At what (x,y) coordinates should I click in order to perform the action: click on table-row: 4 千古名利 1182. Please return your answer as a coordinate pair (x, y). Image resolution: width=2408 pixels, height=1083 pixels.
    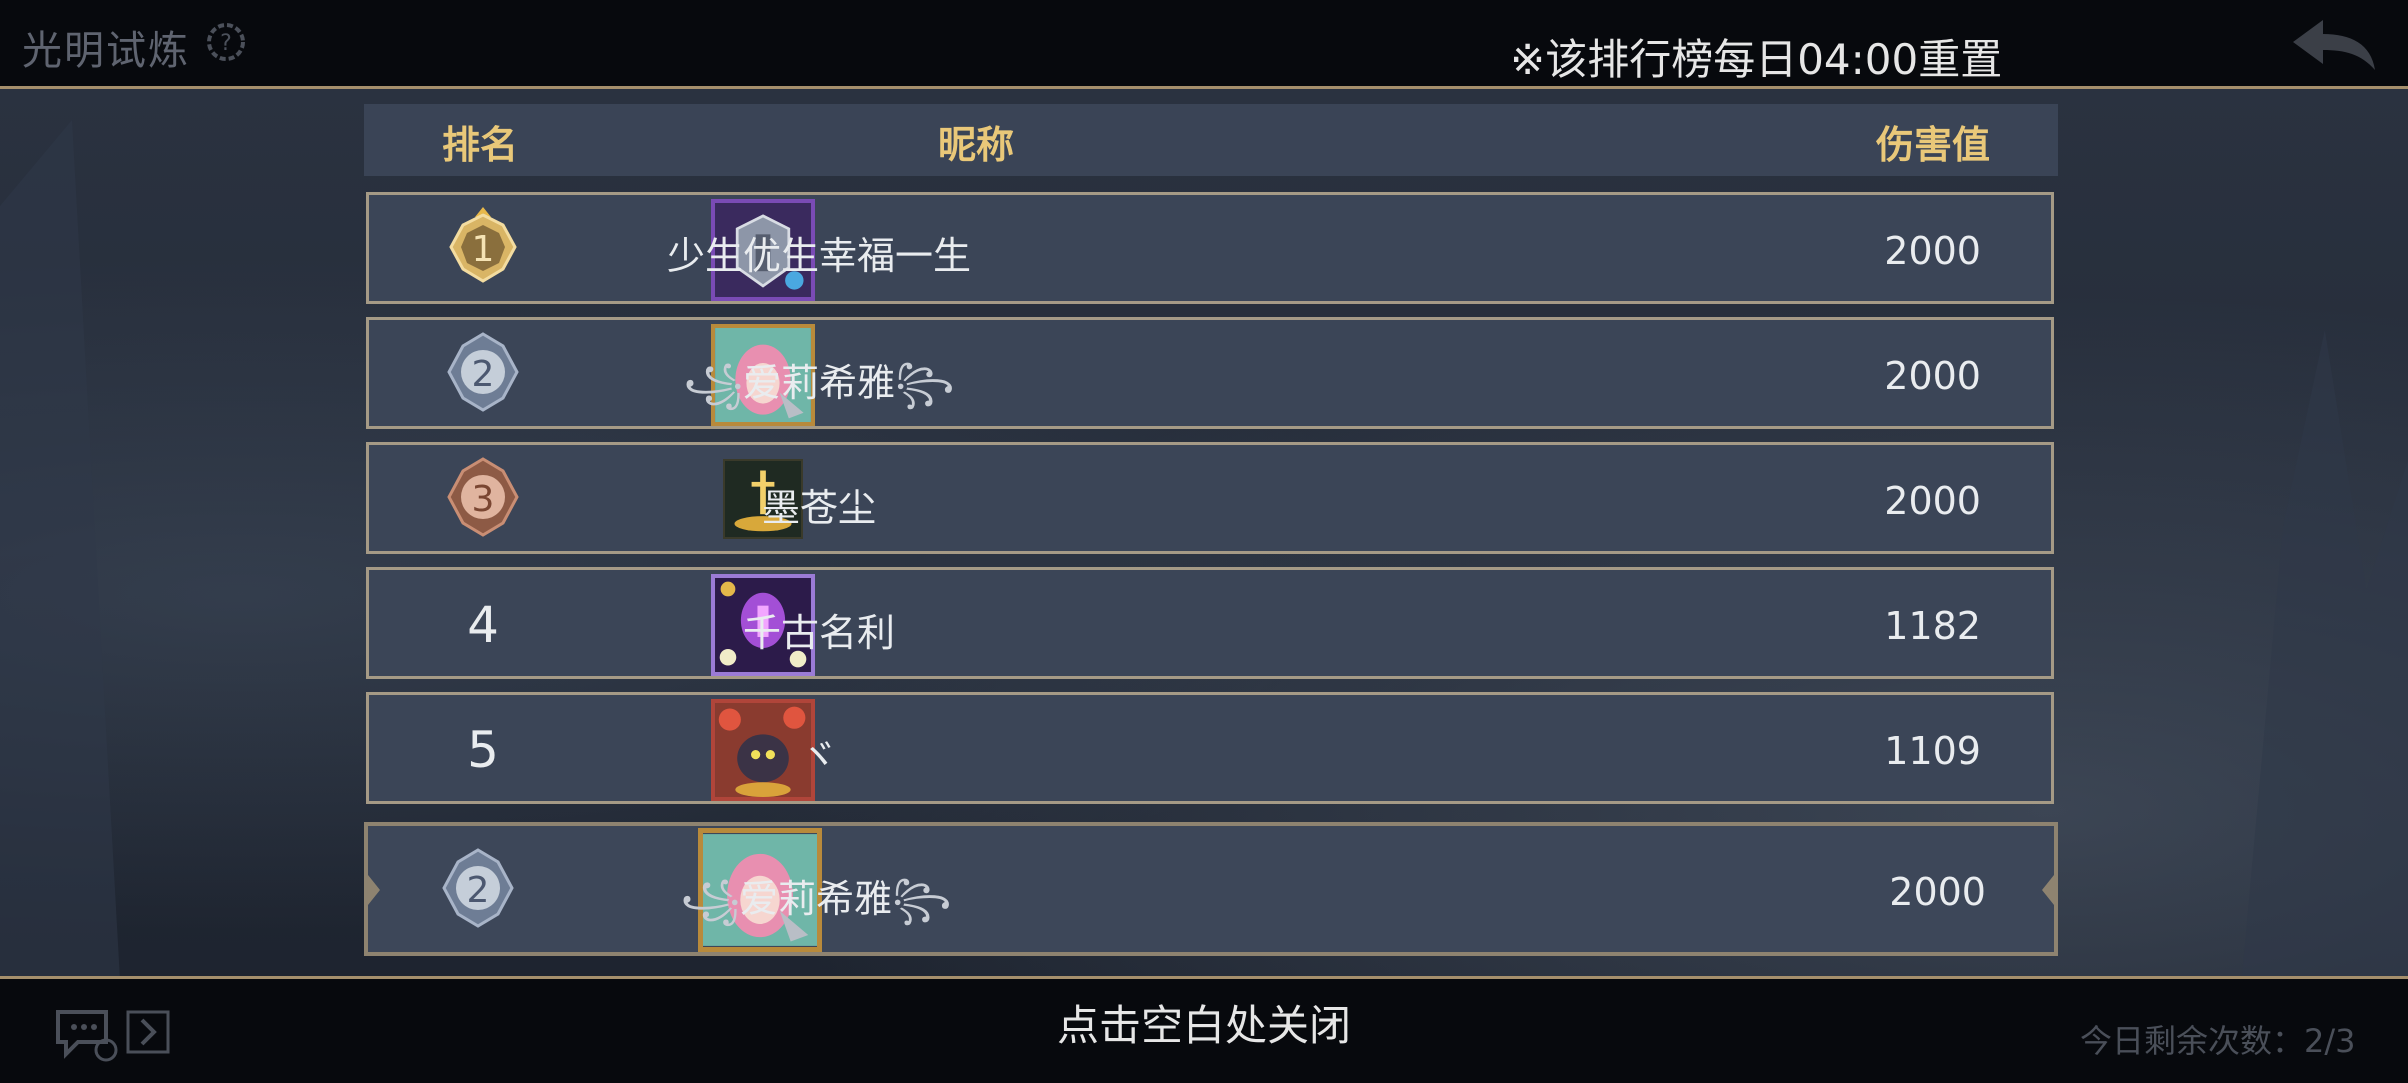
    Looking at the image, I should click on (1210, 623).